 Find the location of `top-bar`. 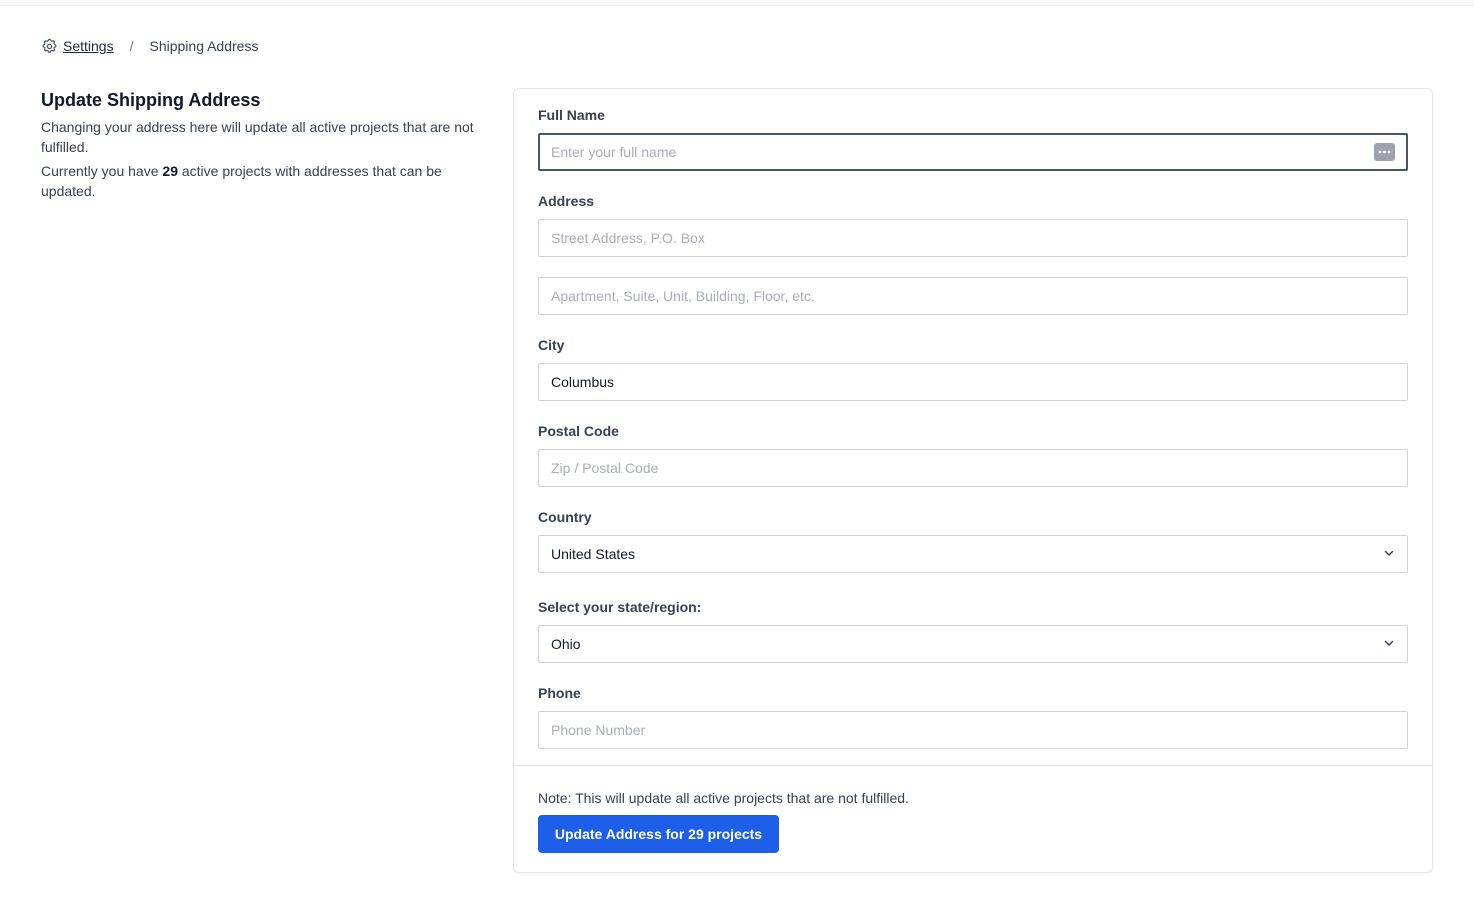

top-bar is located at coordinates (737, 3).